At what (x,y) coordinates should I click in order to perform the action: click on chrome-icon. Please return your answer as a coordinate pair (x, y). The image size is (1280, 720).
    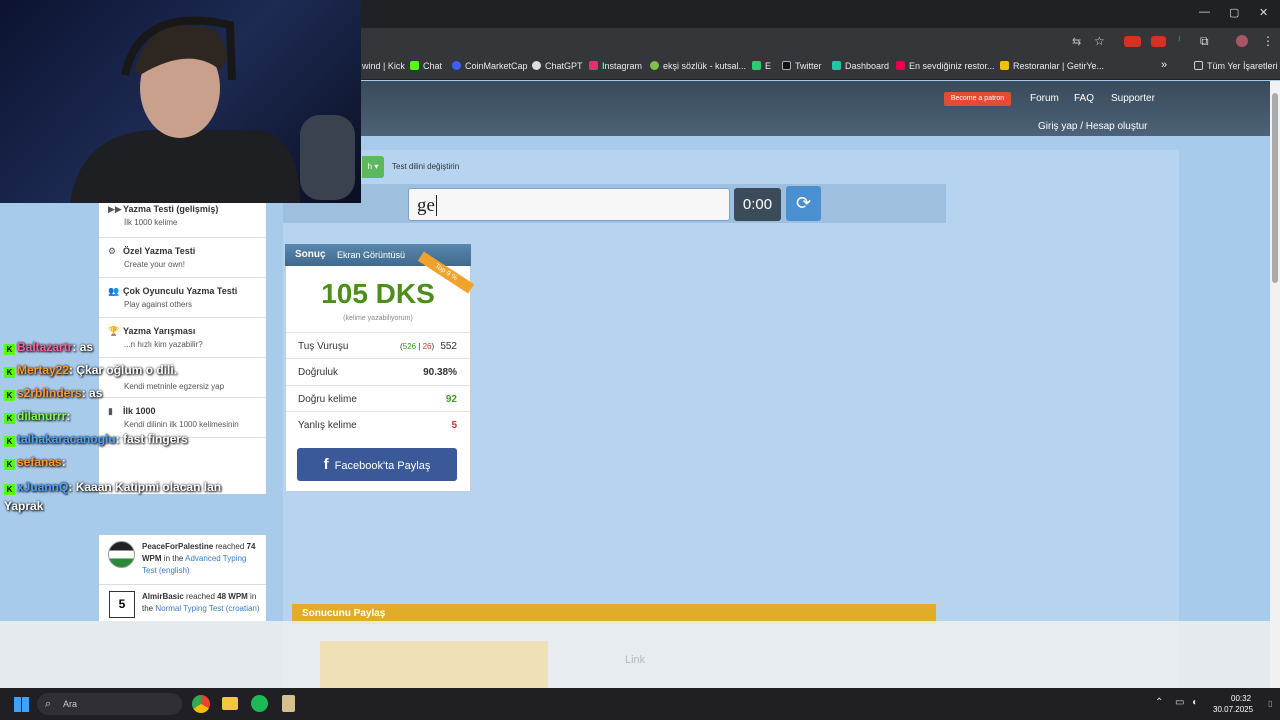
    Looking at the image, I should click on (201, 704).